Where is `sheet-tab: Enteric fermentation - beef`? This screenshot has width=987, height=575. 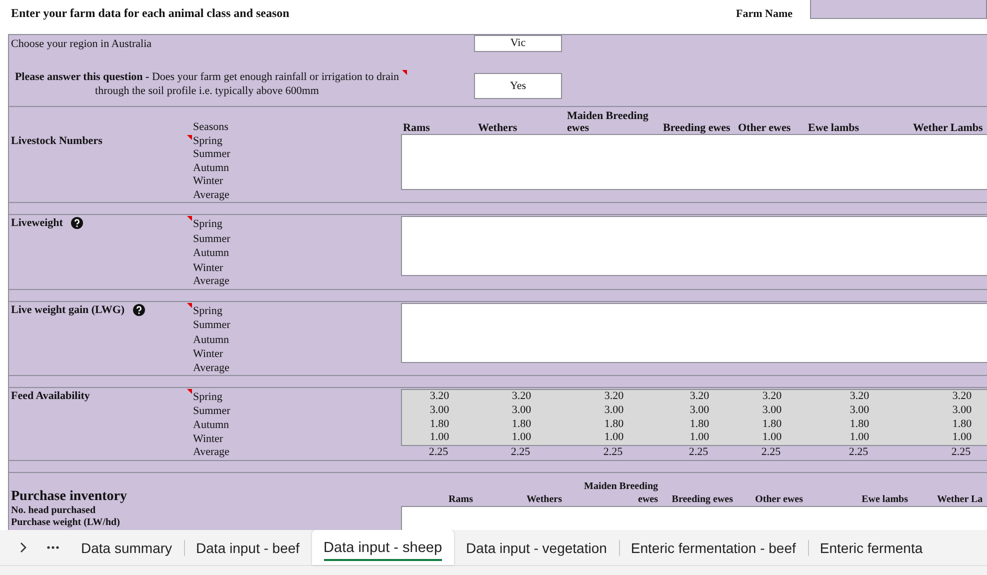 sheet-tab: Enteric fermentation - beef is located at coordinates (713, 547).